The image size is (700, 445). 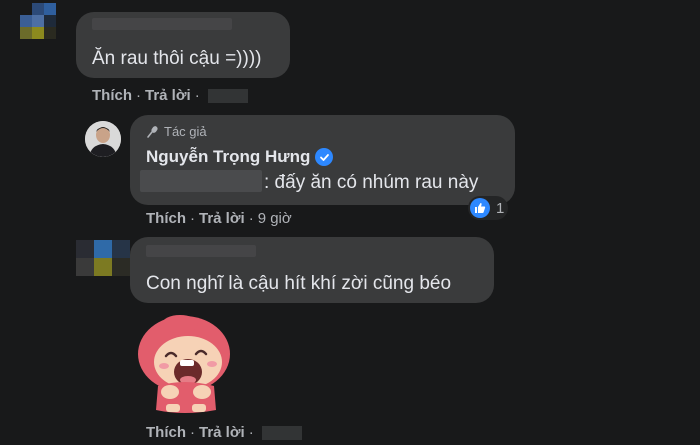 I want to click on comment-text: Ăn rau thôi cậu =)))), so click(x=177, y=58).